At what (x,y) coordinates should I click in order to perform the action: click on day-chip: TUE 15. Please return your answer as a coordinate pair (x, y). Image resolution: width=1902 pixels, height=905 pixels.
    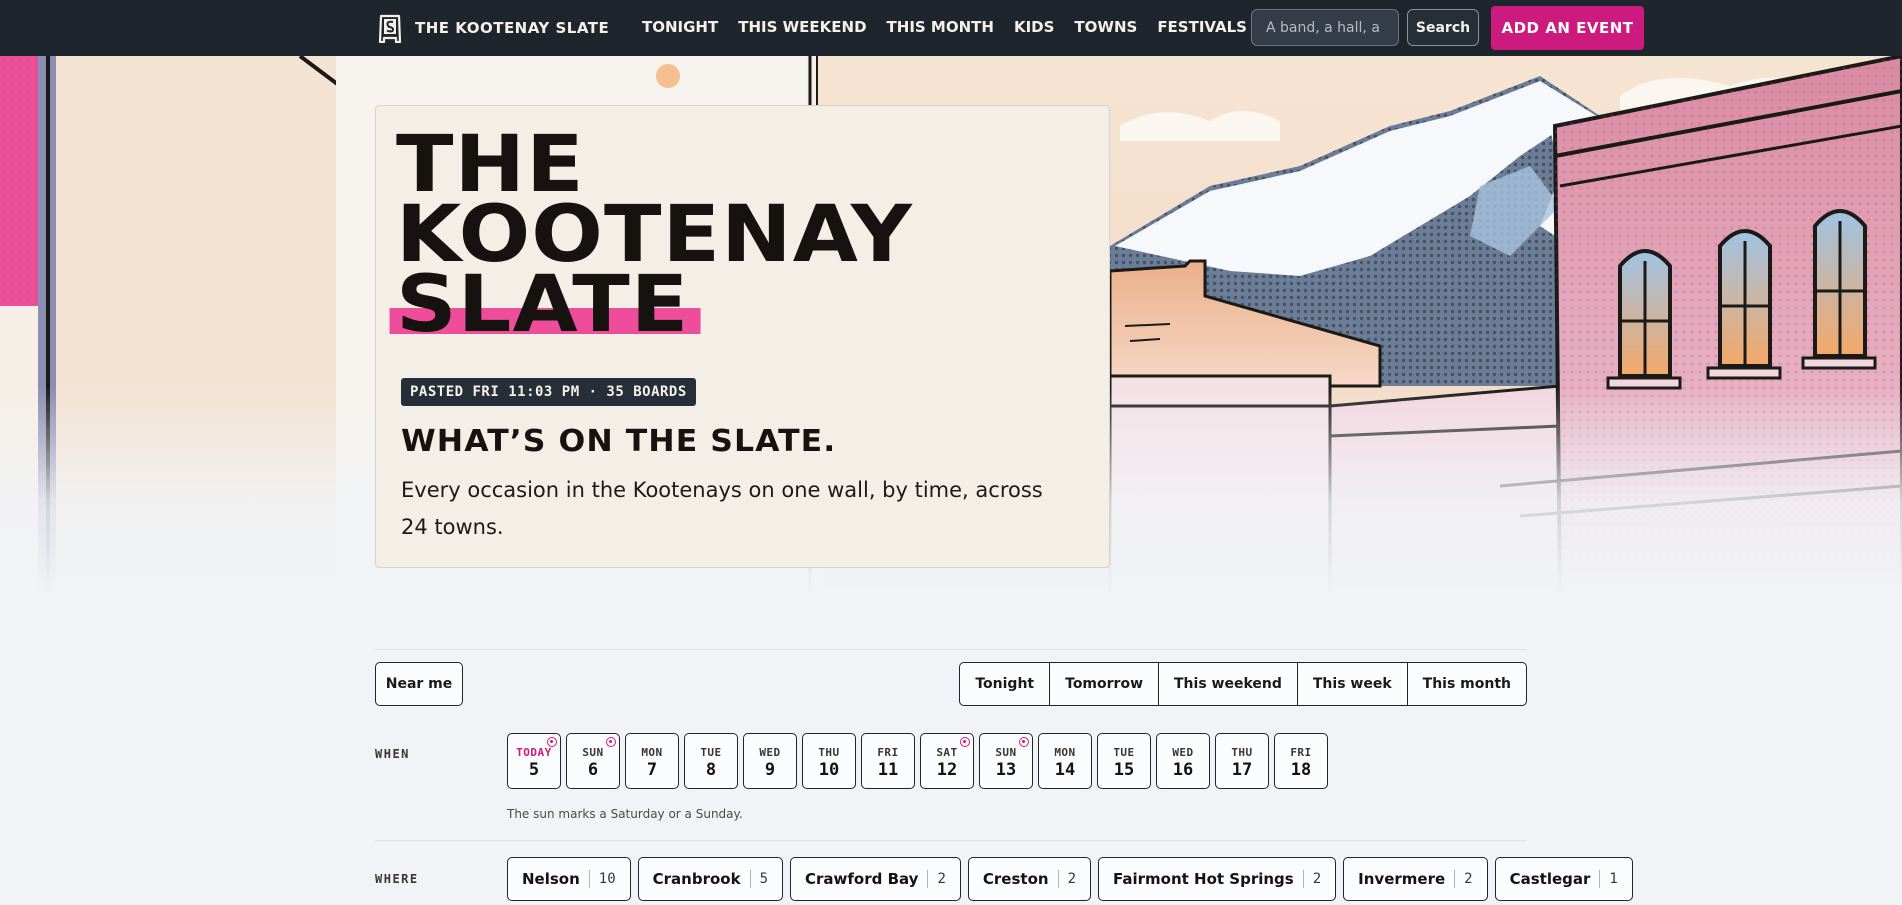
    Looking at the image, I should click on (1124, 761).